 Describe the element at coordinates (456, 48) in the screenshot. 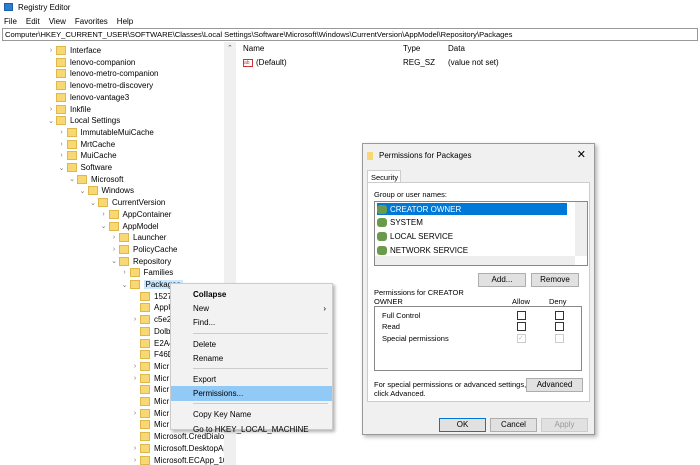

I see `col-data: Data` at that location.